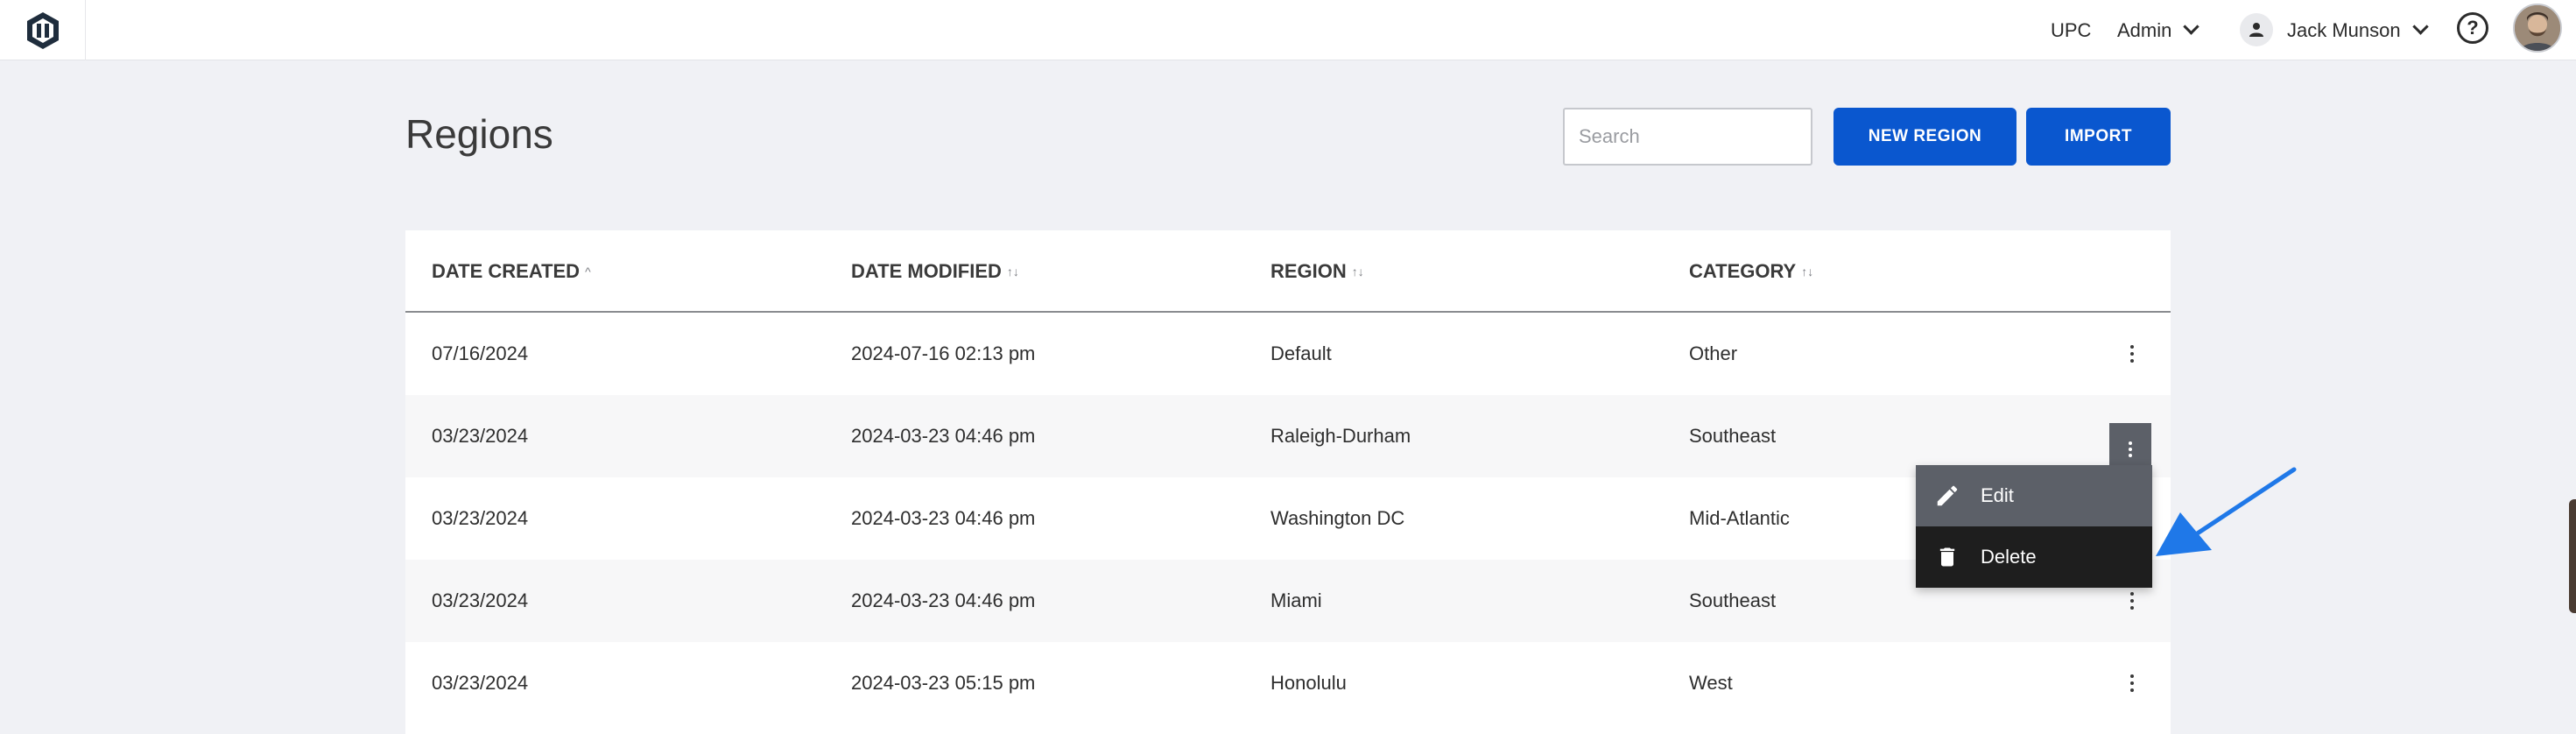  I want to click on page-title: Regions, so click(479, 134).